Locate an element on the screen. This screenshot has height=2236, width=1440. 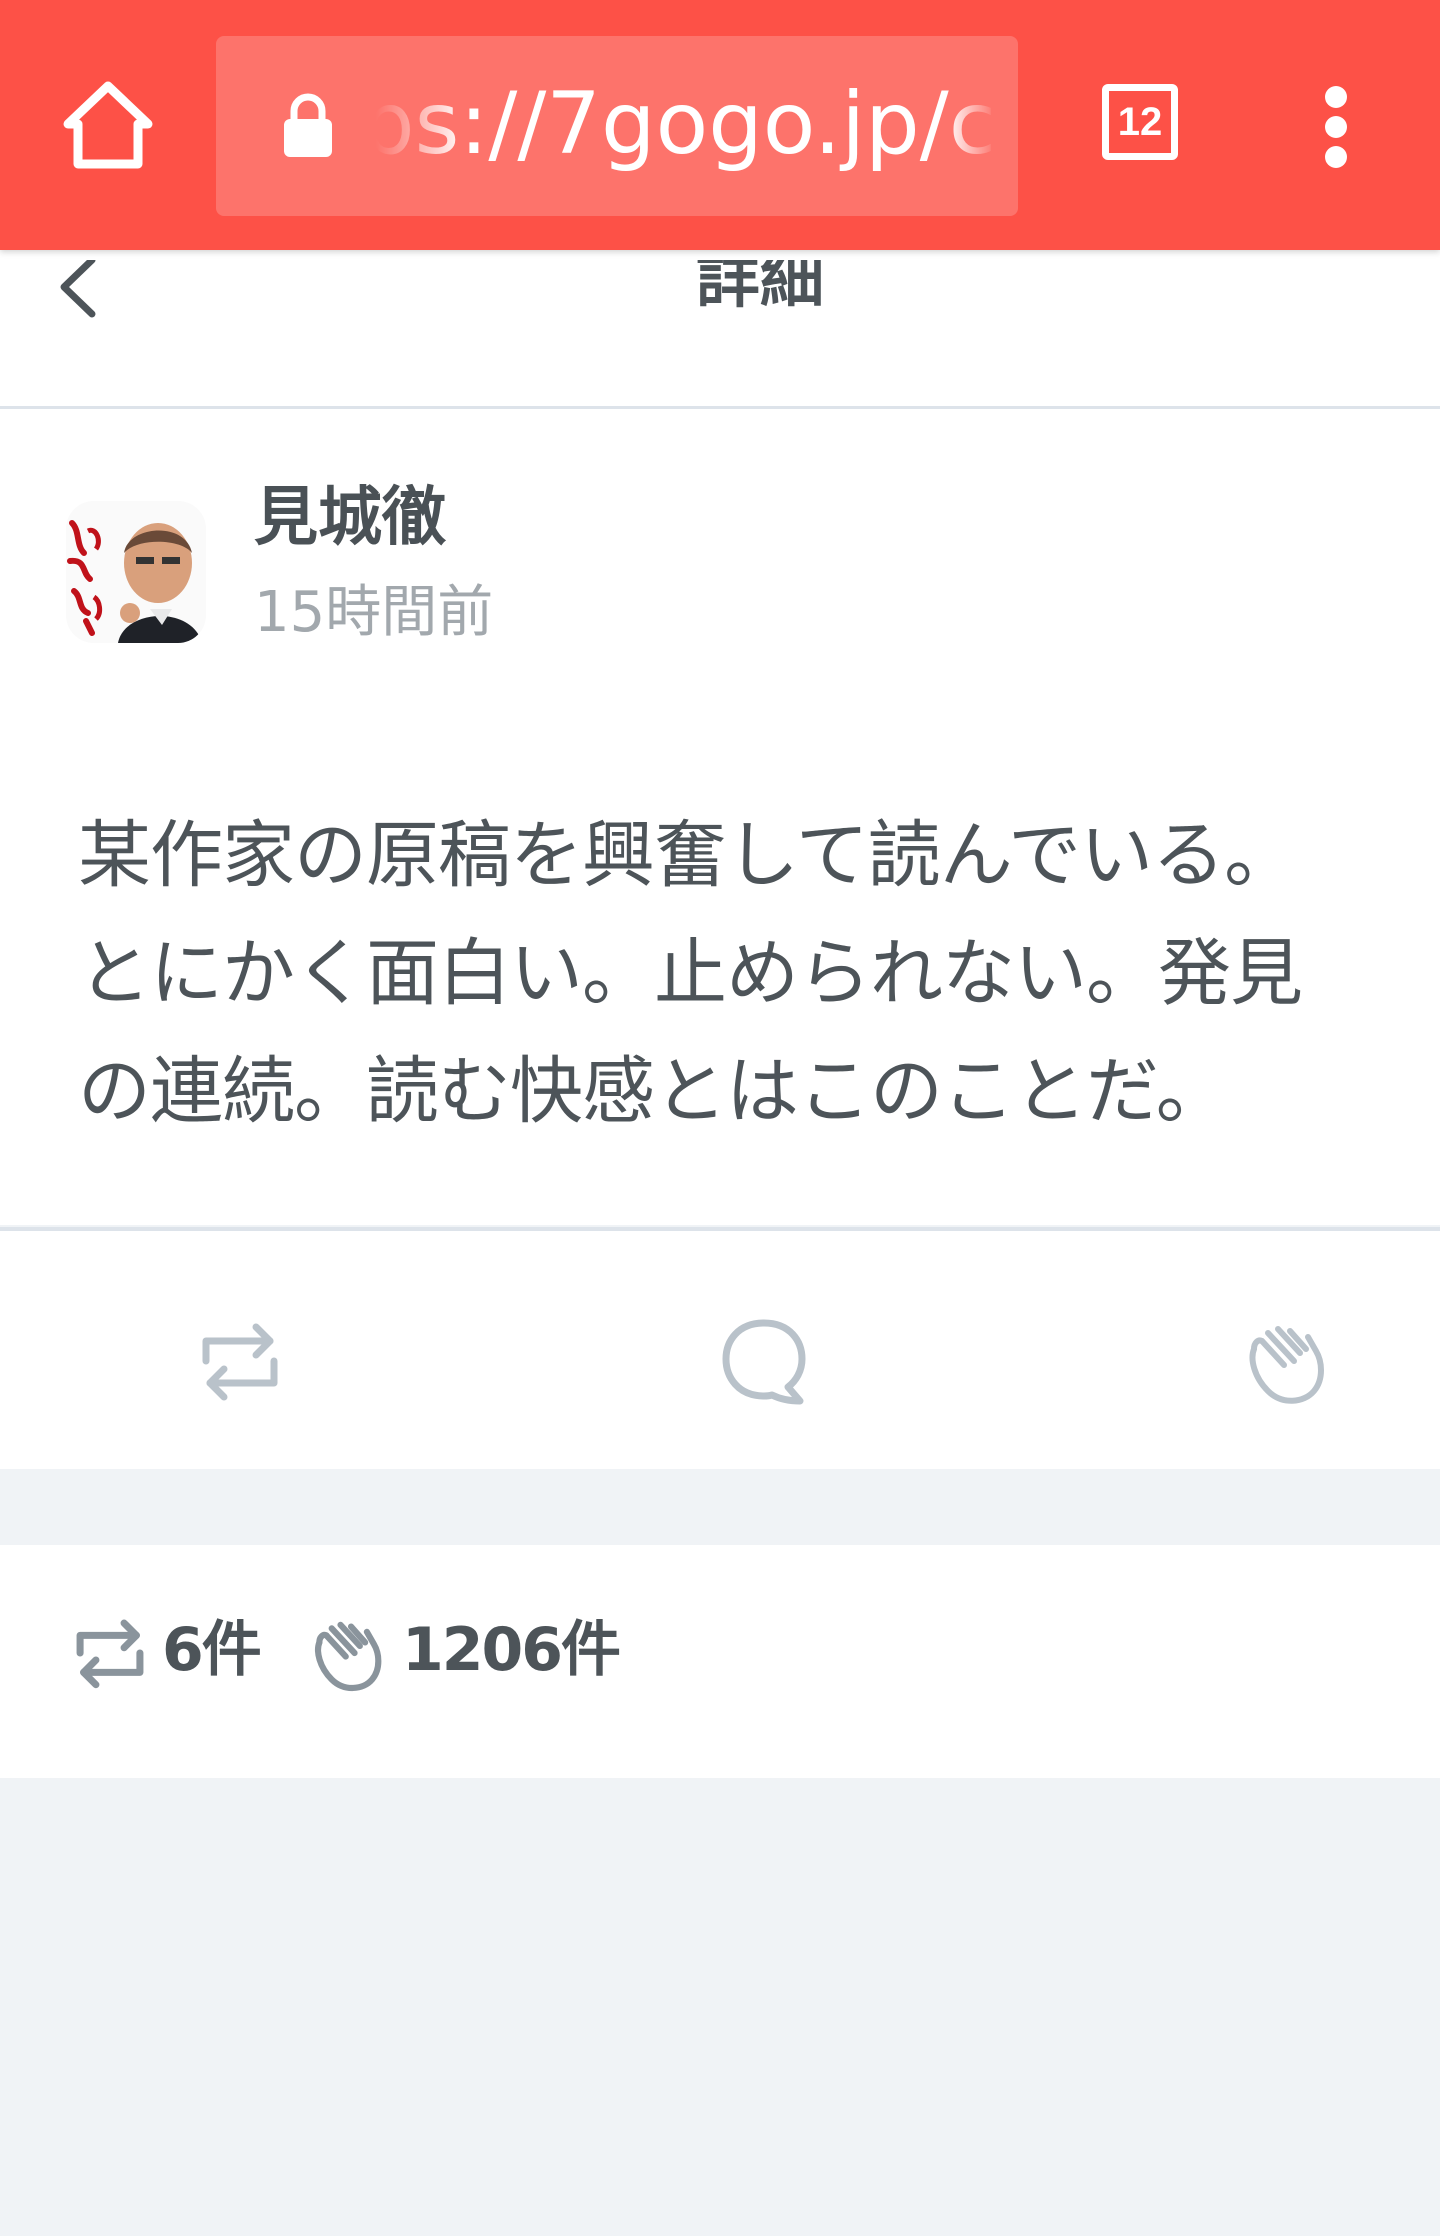
post-body-line: とにかく面白い。止められない。発見 is located at coordinates (690, 973).